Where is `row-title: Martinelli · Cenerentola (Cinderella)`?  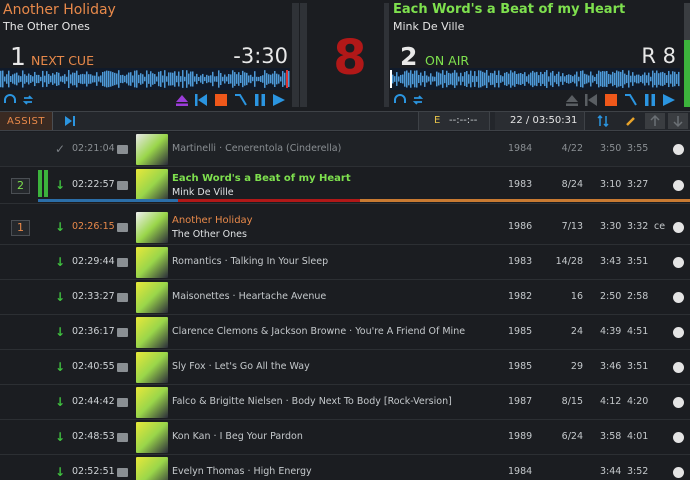 row-title: Martinelli · Cenerentola (Cinderella) is located at coordinates (257, 148).